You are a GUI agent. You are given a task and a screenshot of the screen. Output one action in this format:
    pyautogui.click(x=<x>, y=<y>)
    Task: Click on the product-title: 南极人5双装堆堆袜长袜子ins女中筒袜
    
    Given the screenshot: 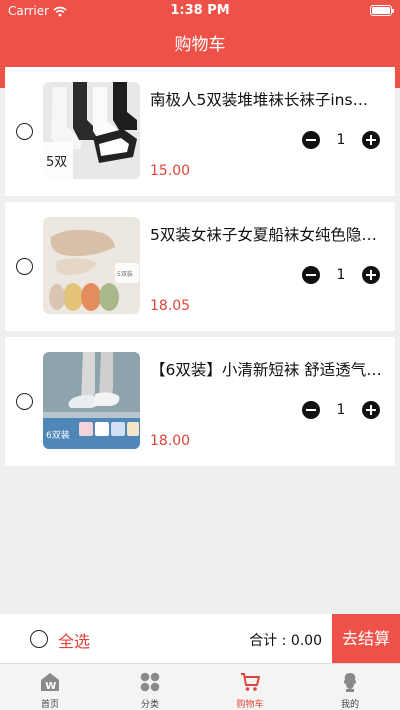 What is the action you would take?
    pyautogui.click(x=266, y=99)
    